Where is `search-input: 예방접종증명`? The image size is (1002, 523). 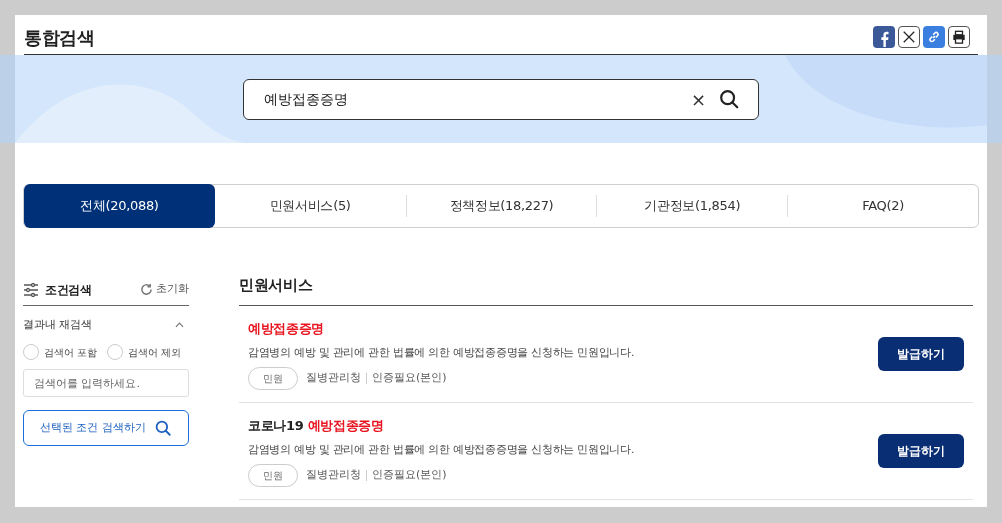 search-input: 예방접종증명 is located at coordinates (477, 99).